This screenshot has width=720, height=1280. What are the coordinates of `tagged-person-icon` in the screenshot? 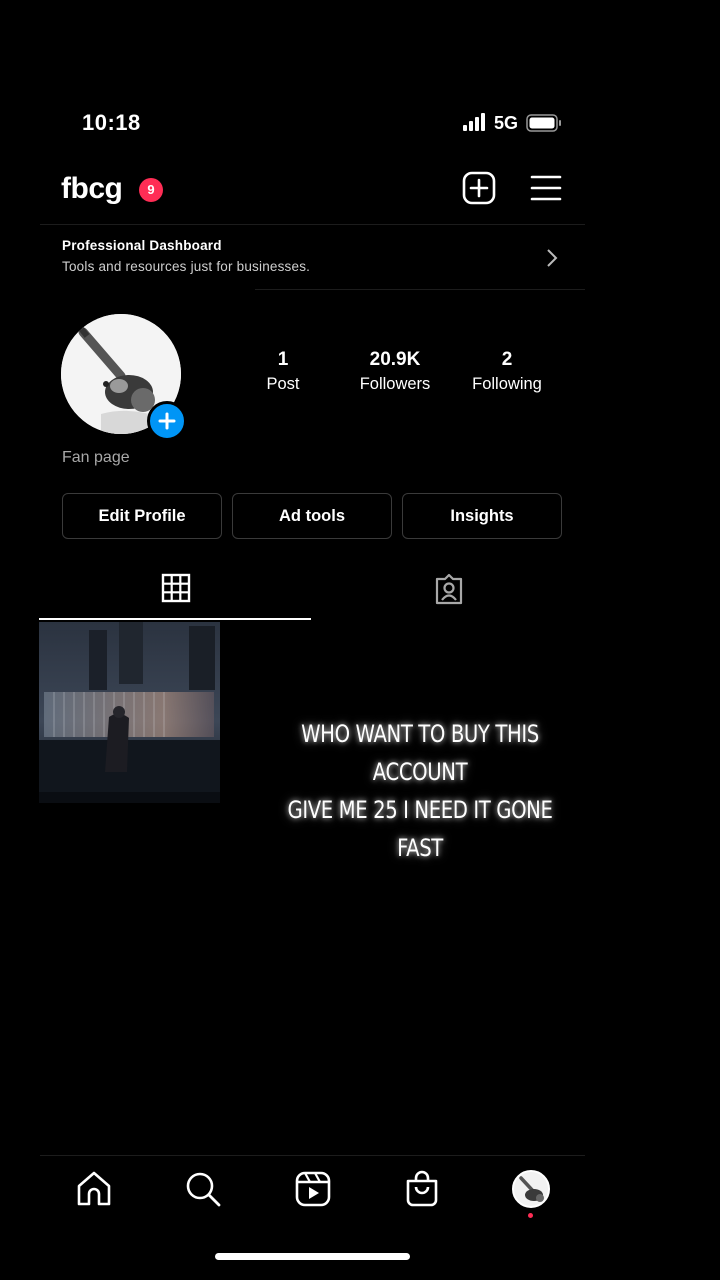 It's located at (449, 589).